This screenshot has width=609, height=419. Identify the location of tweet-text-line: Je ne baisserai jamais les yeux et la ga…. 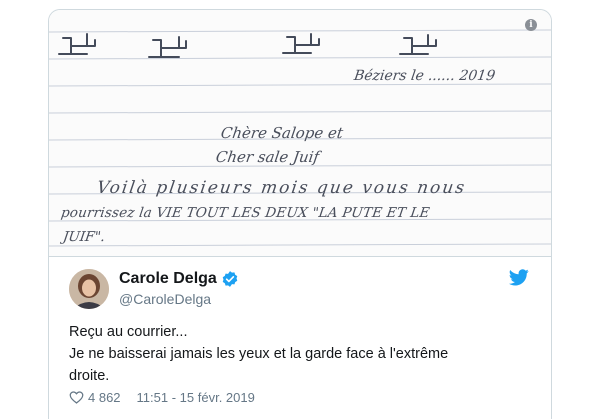
(259, 354).